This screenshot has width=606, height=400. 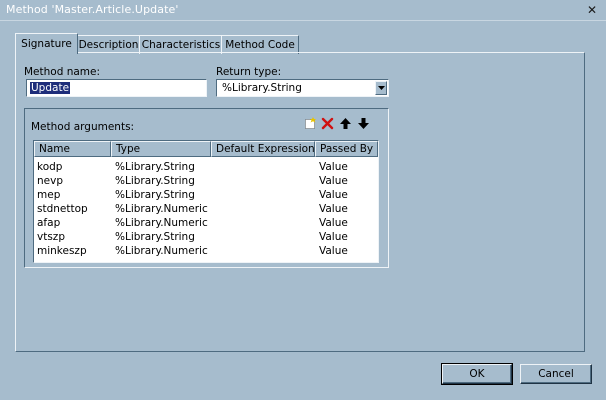 I want to click on return-type-select: %Library.String, so click(x=302, y=88).